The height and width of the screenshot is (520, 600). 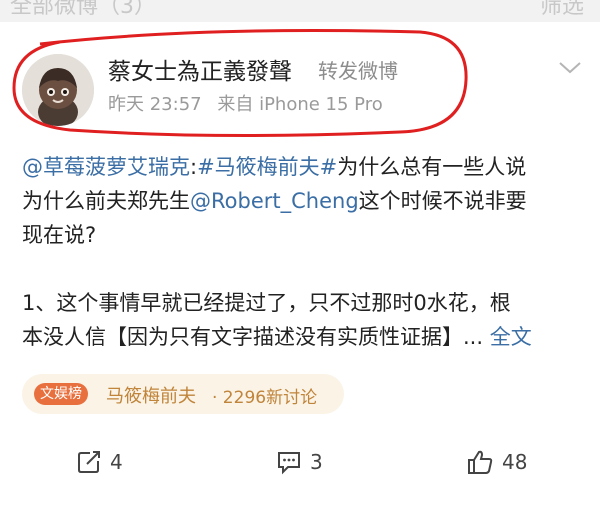 What do you see at coordinates (300, 104) in the screenshot?
I see `post-source: 来自 iPhone 15 Pro` at bounding box center [300, 104].